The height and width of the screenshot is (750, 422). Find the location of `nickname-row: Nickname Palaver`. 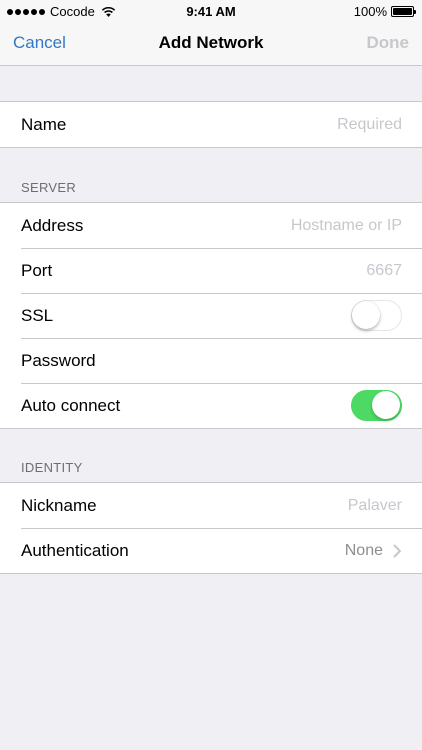

nickname-row: Nickname Palaver is located at coordinates (211, 505).